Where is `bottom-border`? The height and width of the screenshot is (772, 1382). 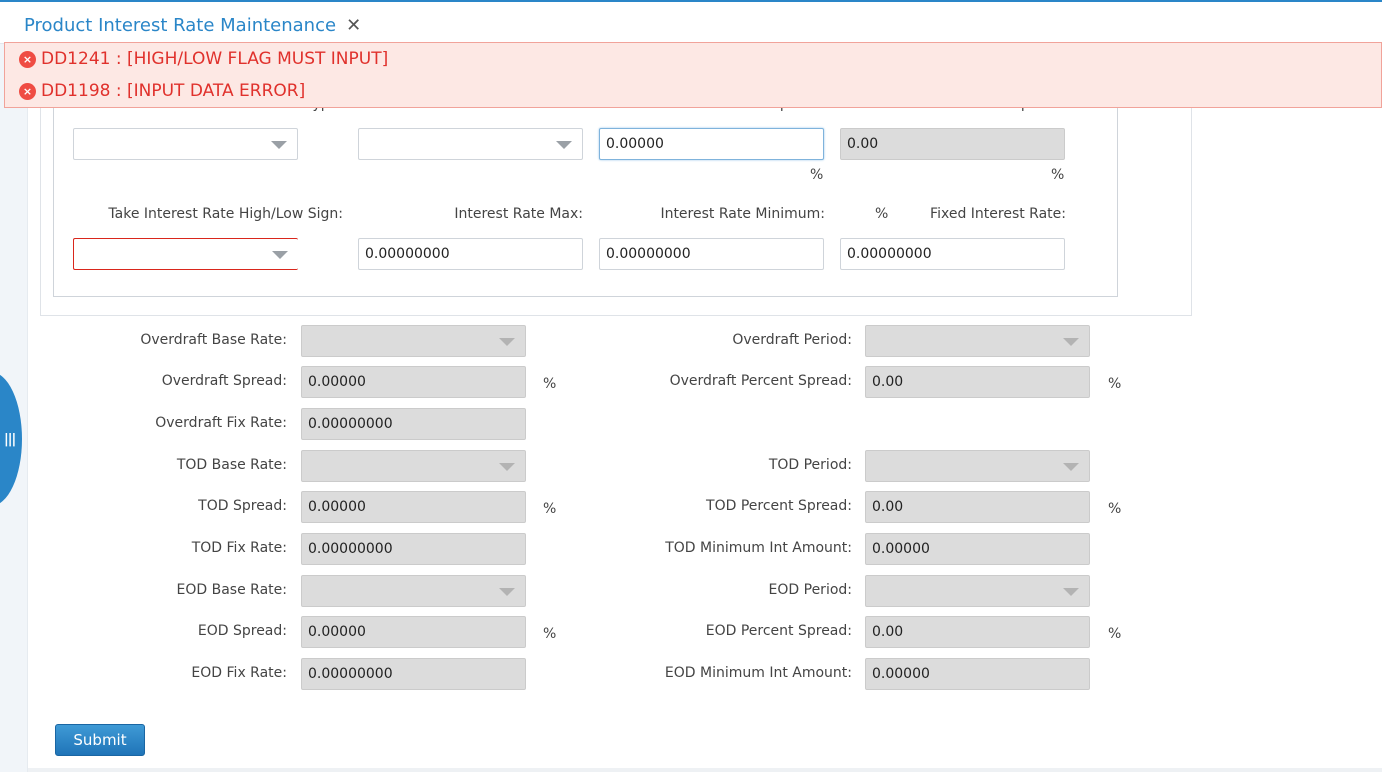 bottom-border is located at coordinates (705, 770).